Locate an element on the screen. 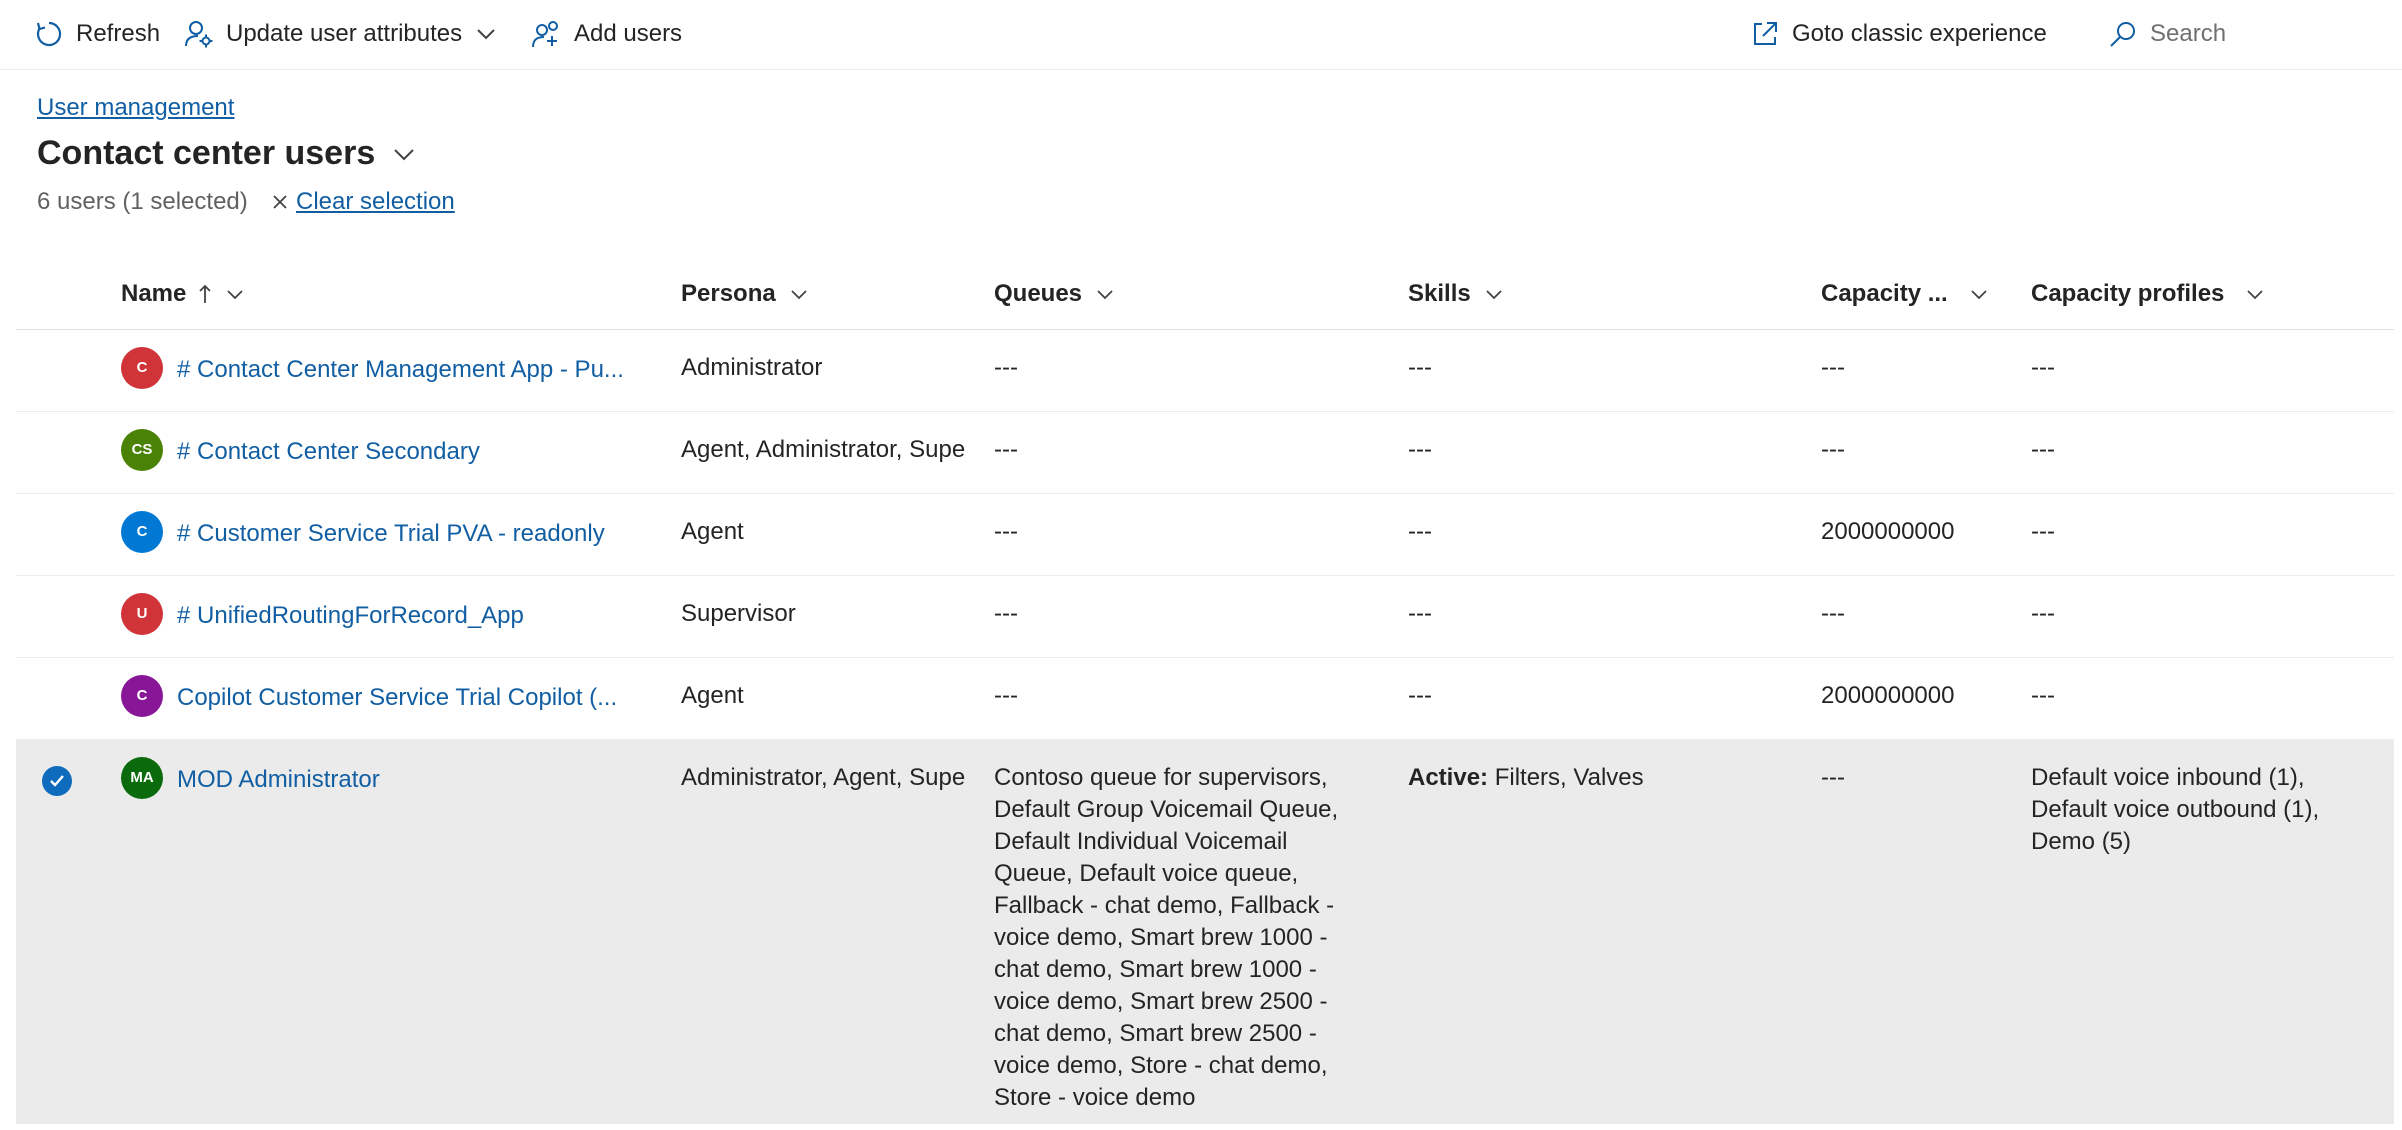  user-name-link: # Customer Service Trial PVA - readonly is located at coordinates (391, 534).